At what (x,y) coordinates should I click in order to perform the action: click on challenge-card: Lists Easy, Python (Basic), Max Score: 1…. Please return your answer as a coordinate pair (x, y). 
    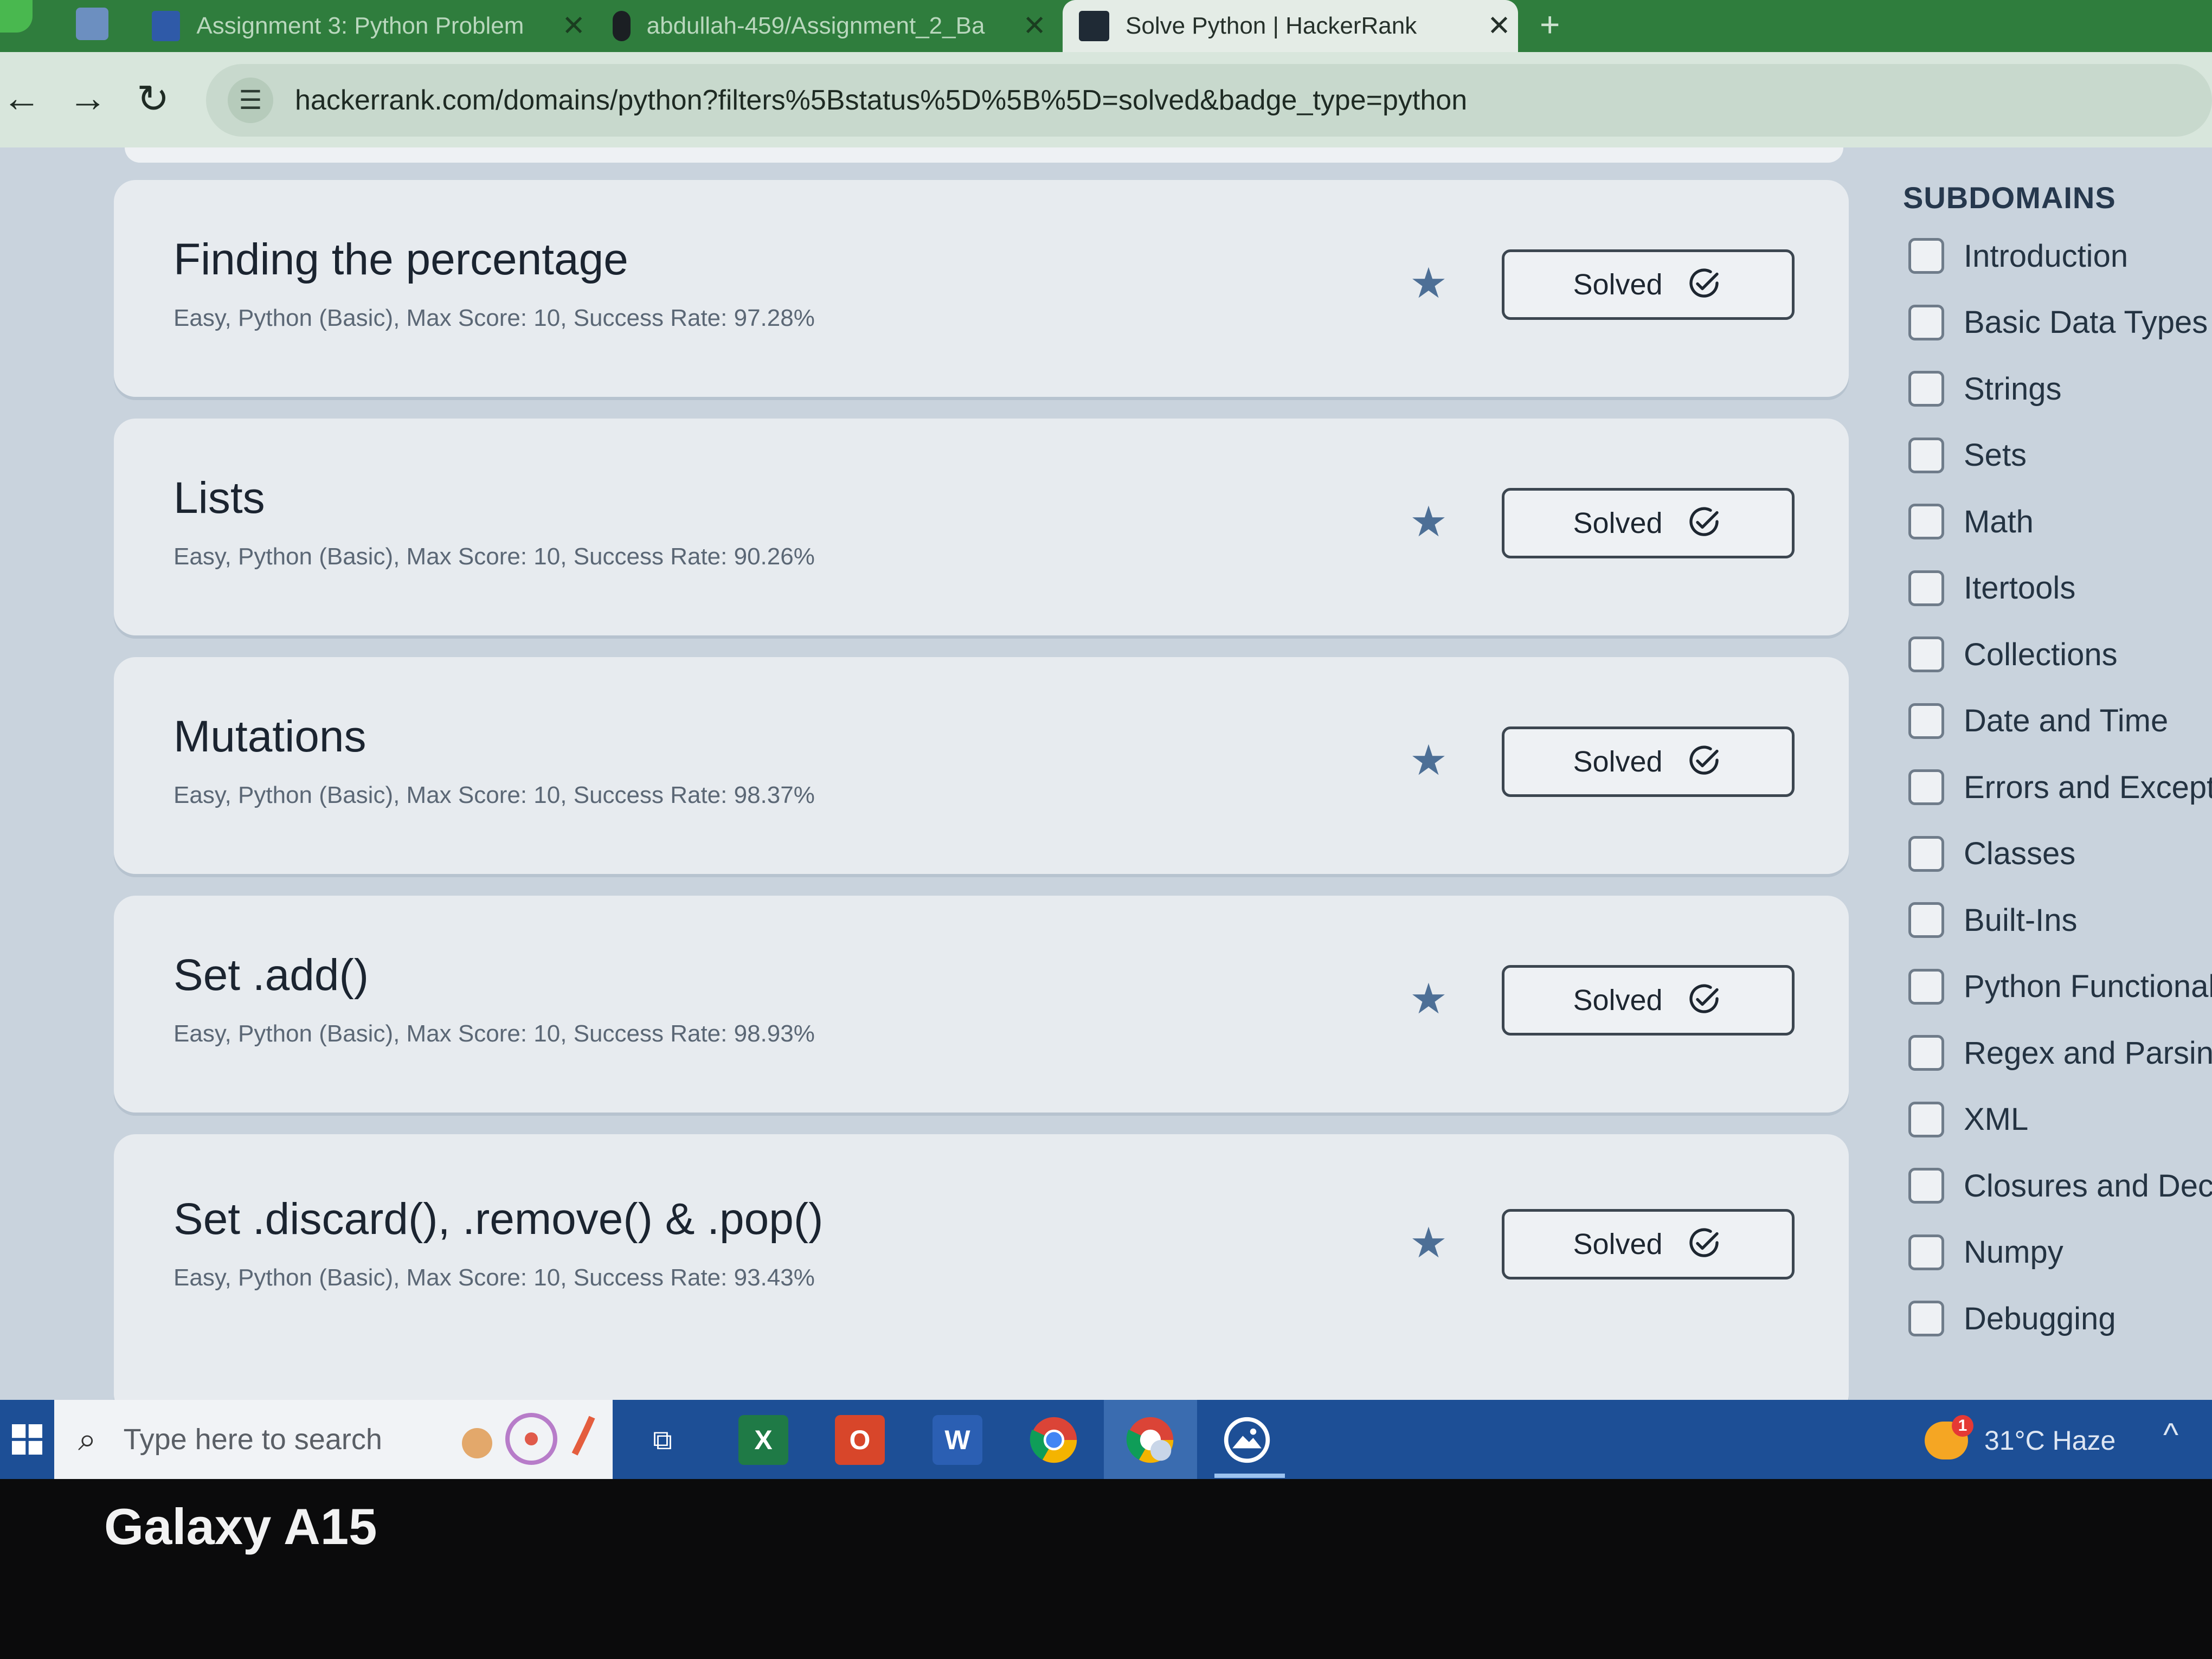
    Looking at the image, I should click on (981, 527).